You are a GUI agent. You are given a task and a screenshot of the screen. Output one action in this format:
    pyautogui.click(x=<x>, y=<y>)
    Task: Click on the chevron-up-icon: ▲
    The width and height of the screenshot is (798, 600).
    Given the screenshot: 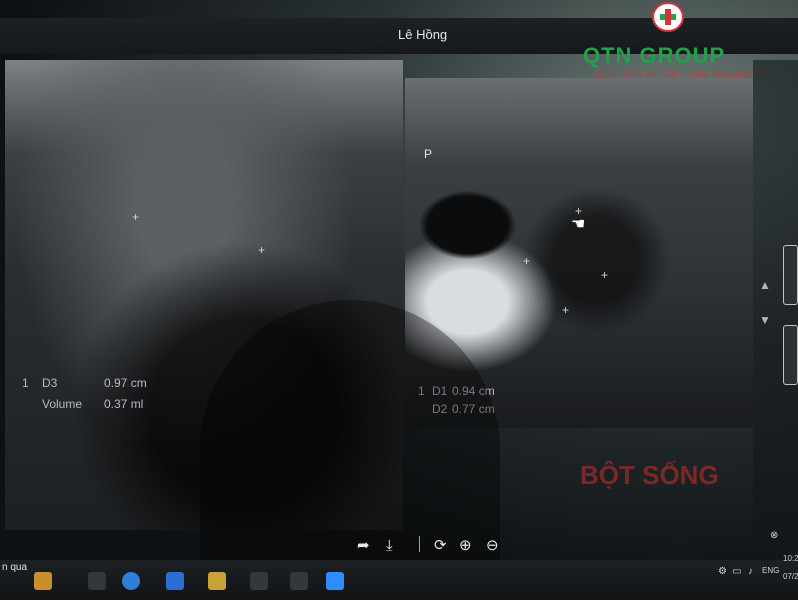 What is the action you would take?
    pyautogui.click(x=765, y=285)
    